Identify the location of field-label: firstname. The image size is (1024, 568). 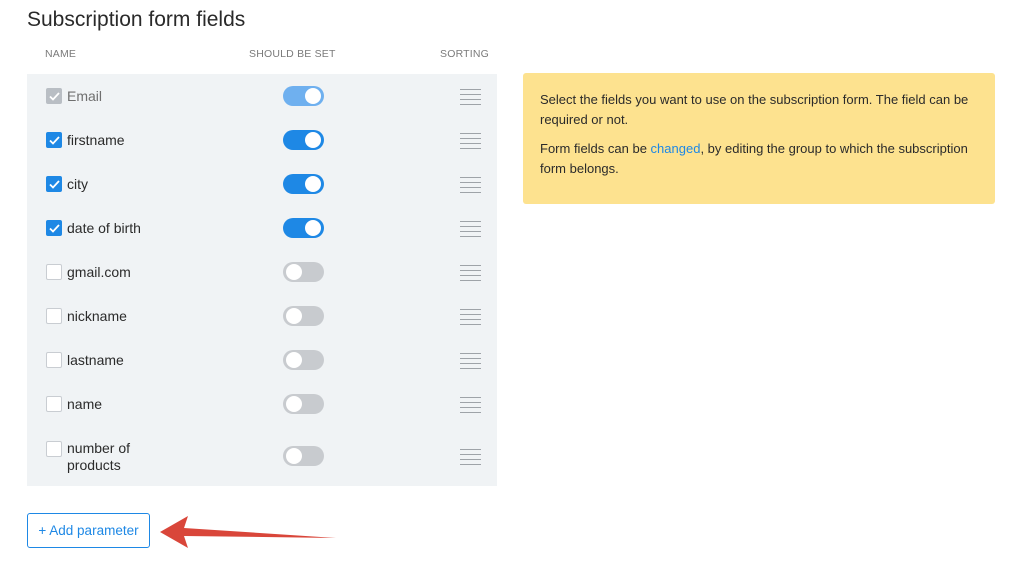
(96, 140).